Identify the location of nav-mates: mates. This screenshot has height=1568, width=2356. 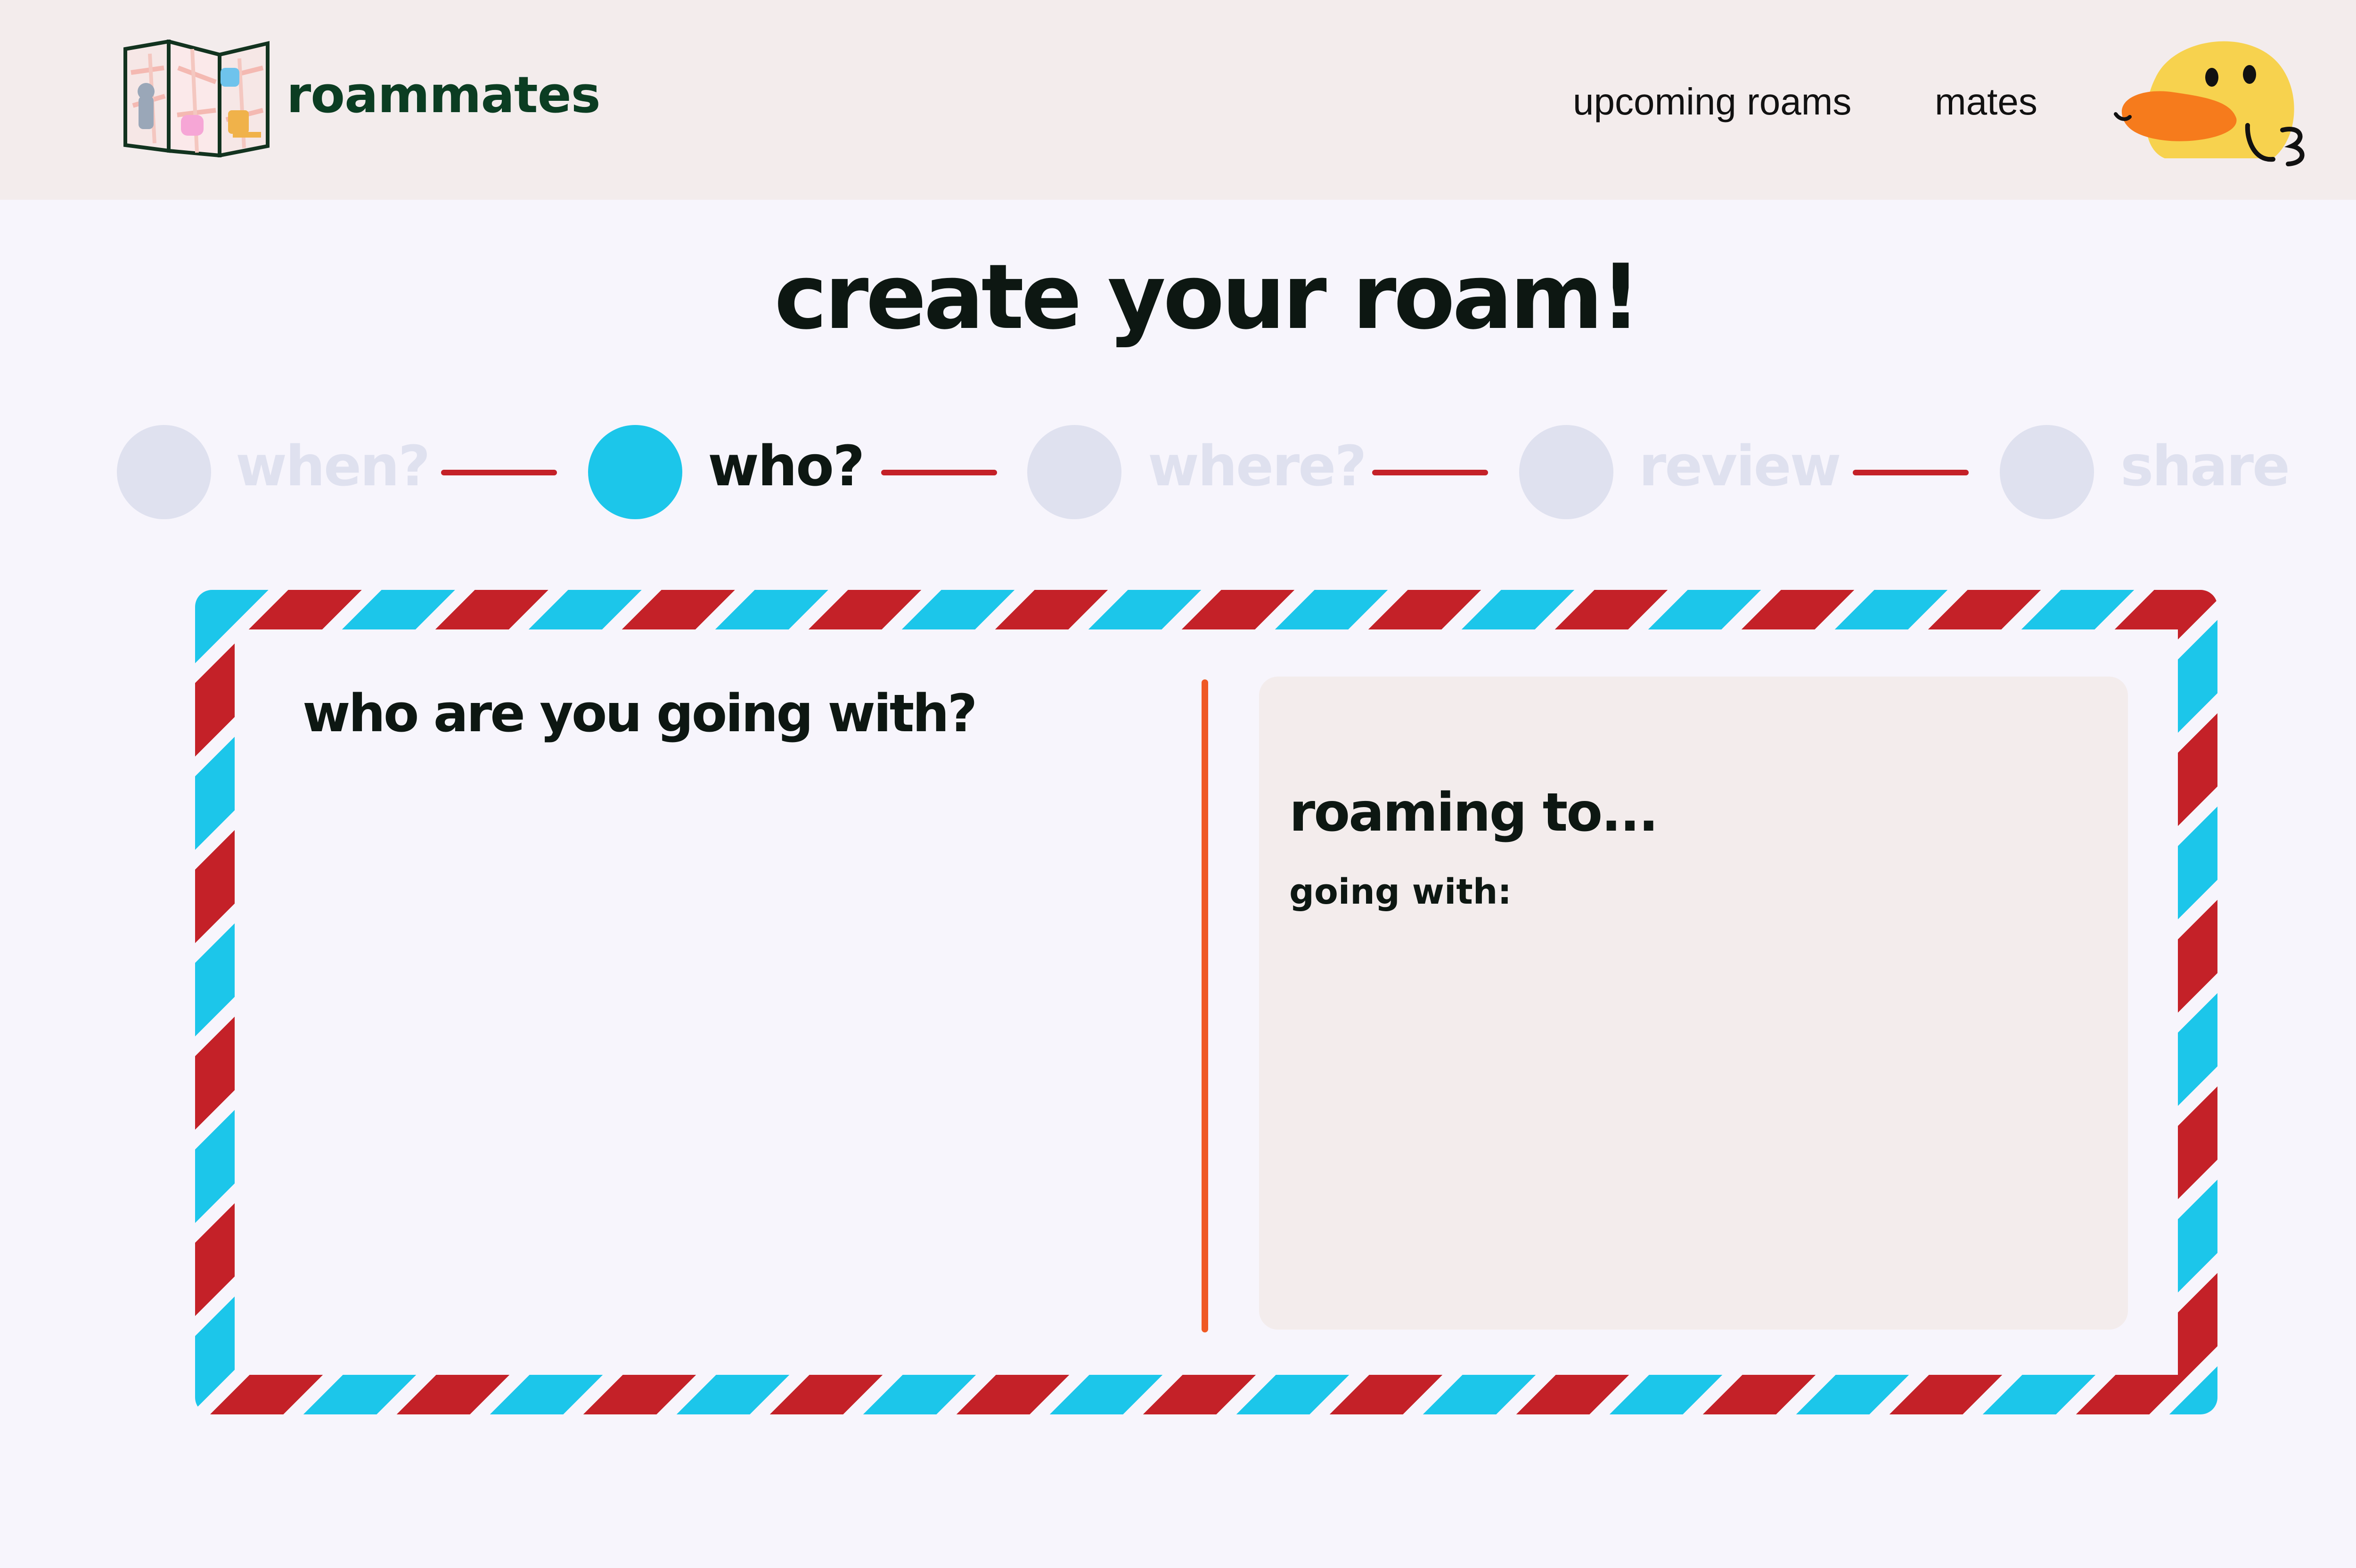
(1986, 101).